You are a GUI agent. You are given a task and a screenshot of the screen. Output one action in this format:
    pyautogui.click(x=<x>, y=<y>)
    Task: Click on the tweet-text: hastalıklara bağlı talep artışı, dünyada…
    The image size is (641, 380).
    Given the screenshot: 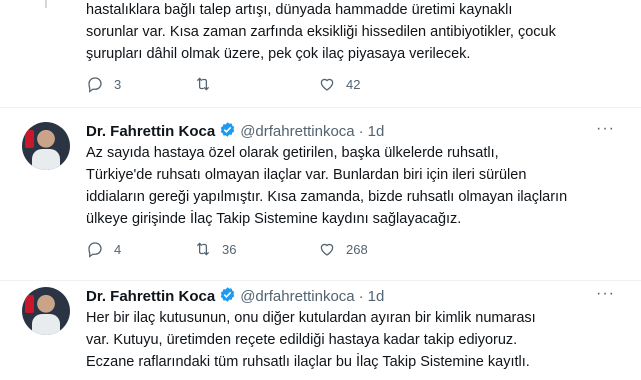 What is the action you would take?
    pyautogui.click(x=321, y=32)
    